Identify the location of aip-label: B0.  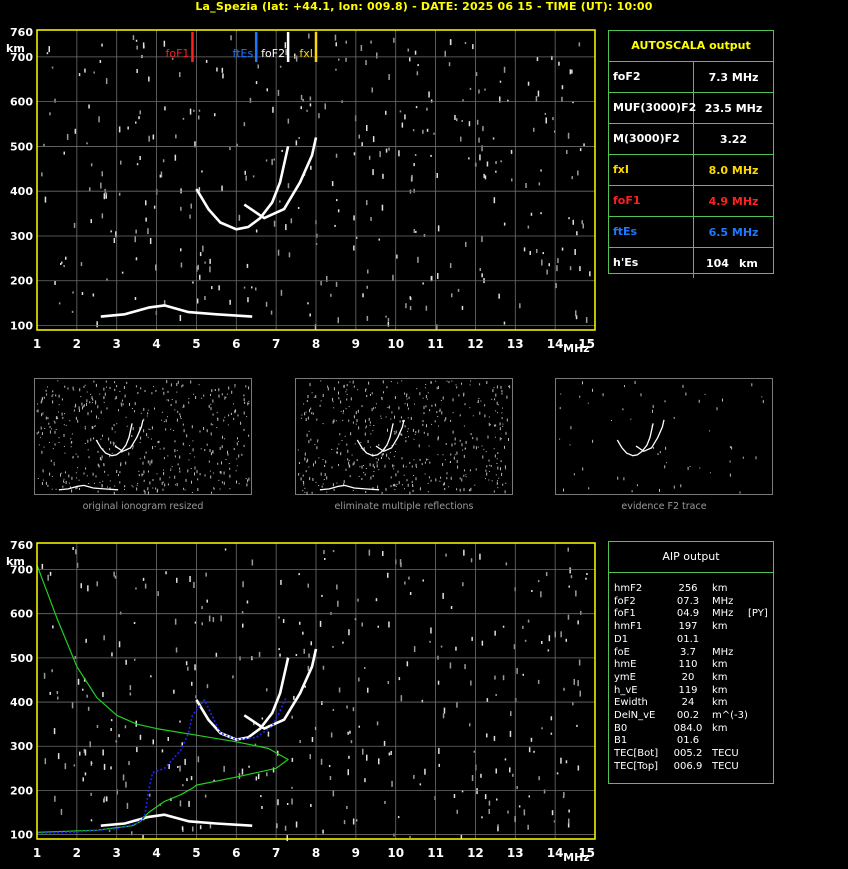
(621, 728).